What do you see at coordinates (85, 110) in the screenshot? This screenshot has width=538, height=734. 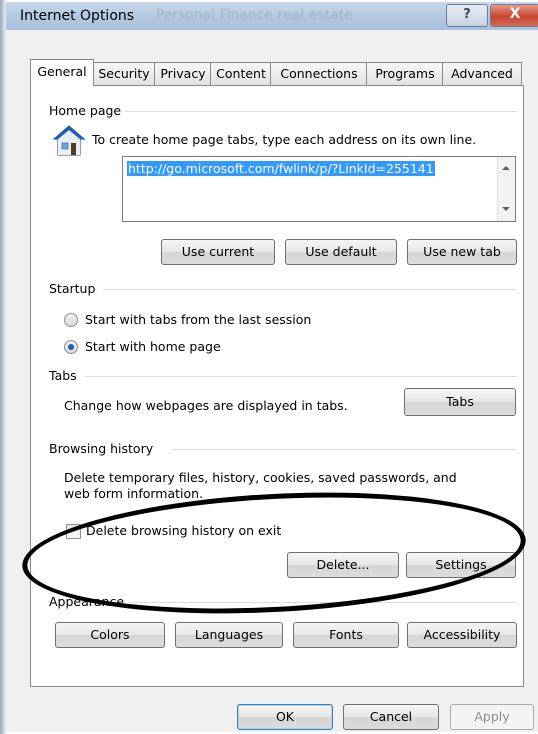 I see `home-page-group-label: Home page` at bounding box center [85, 110].